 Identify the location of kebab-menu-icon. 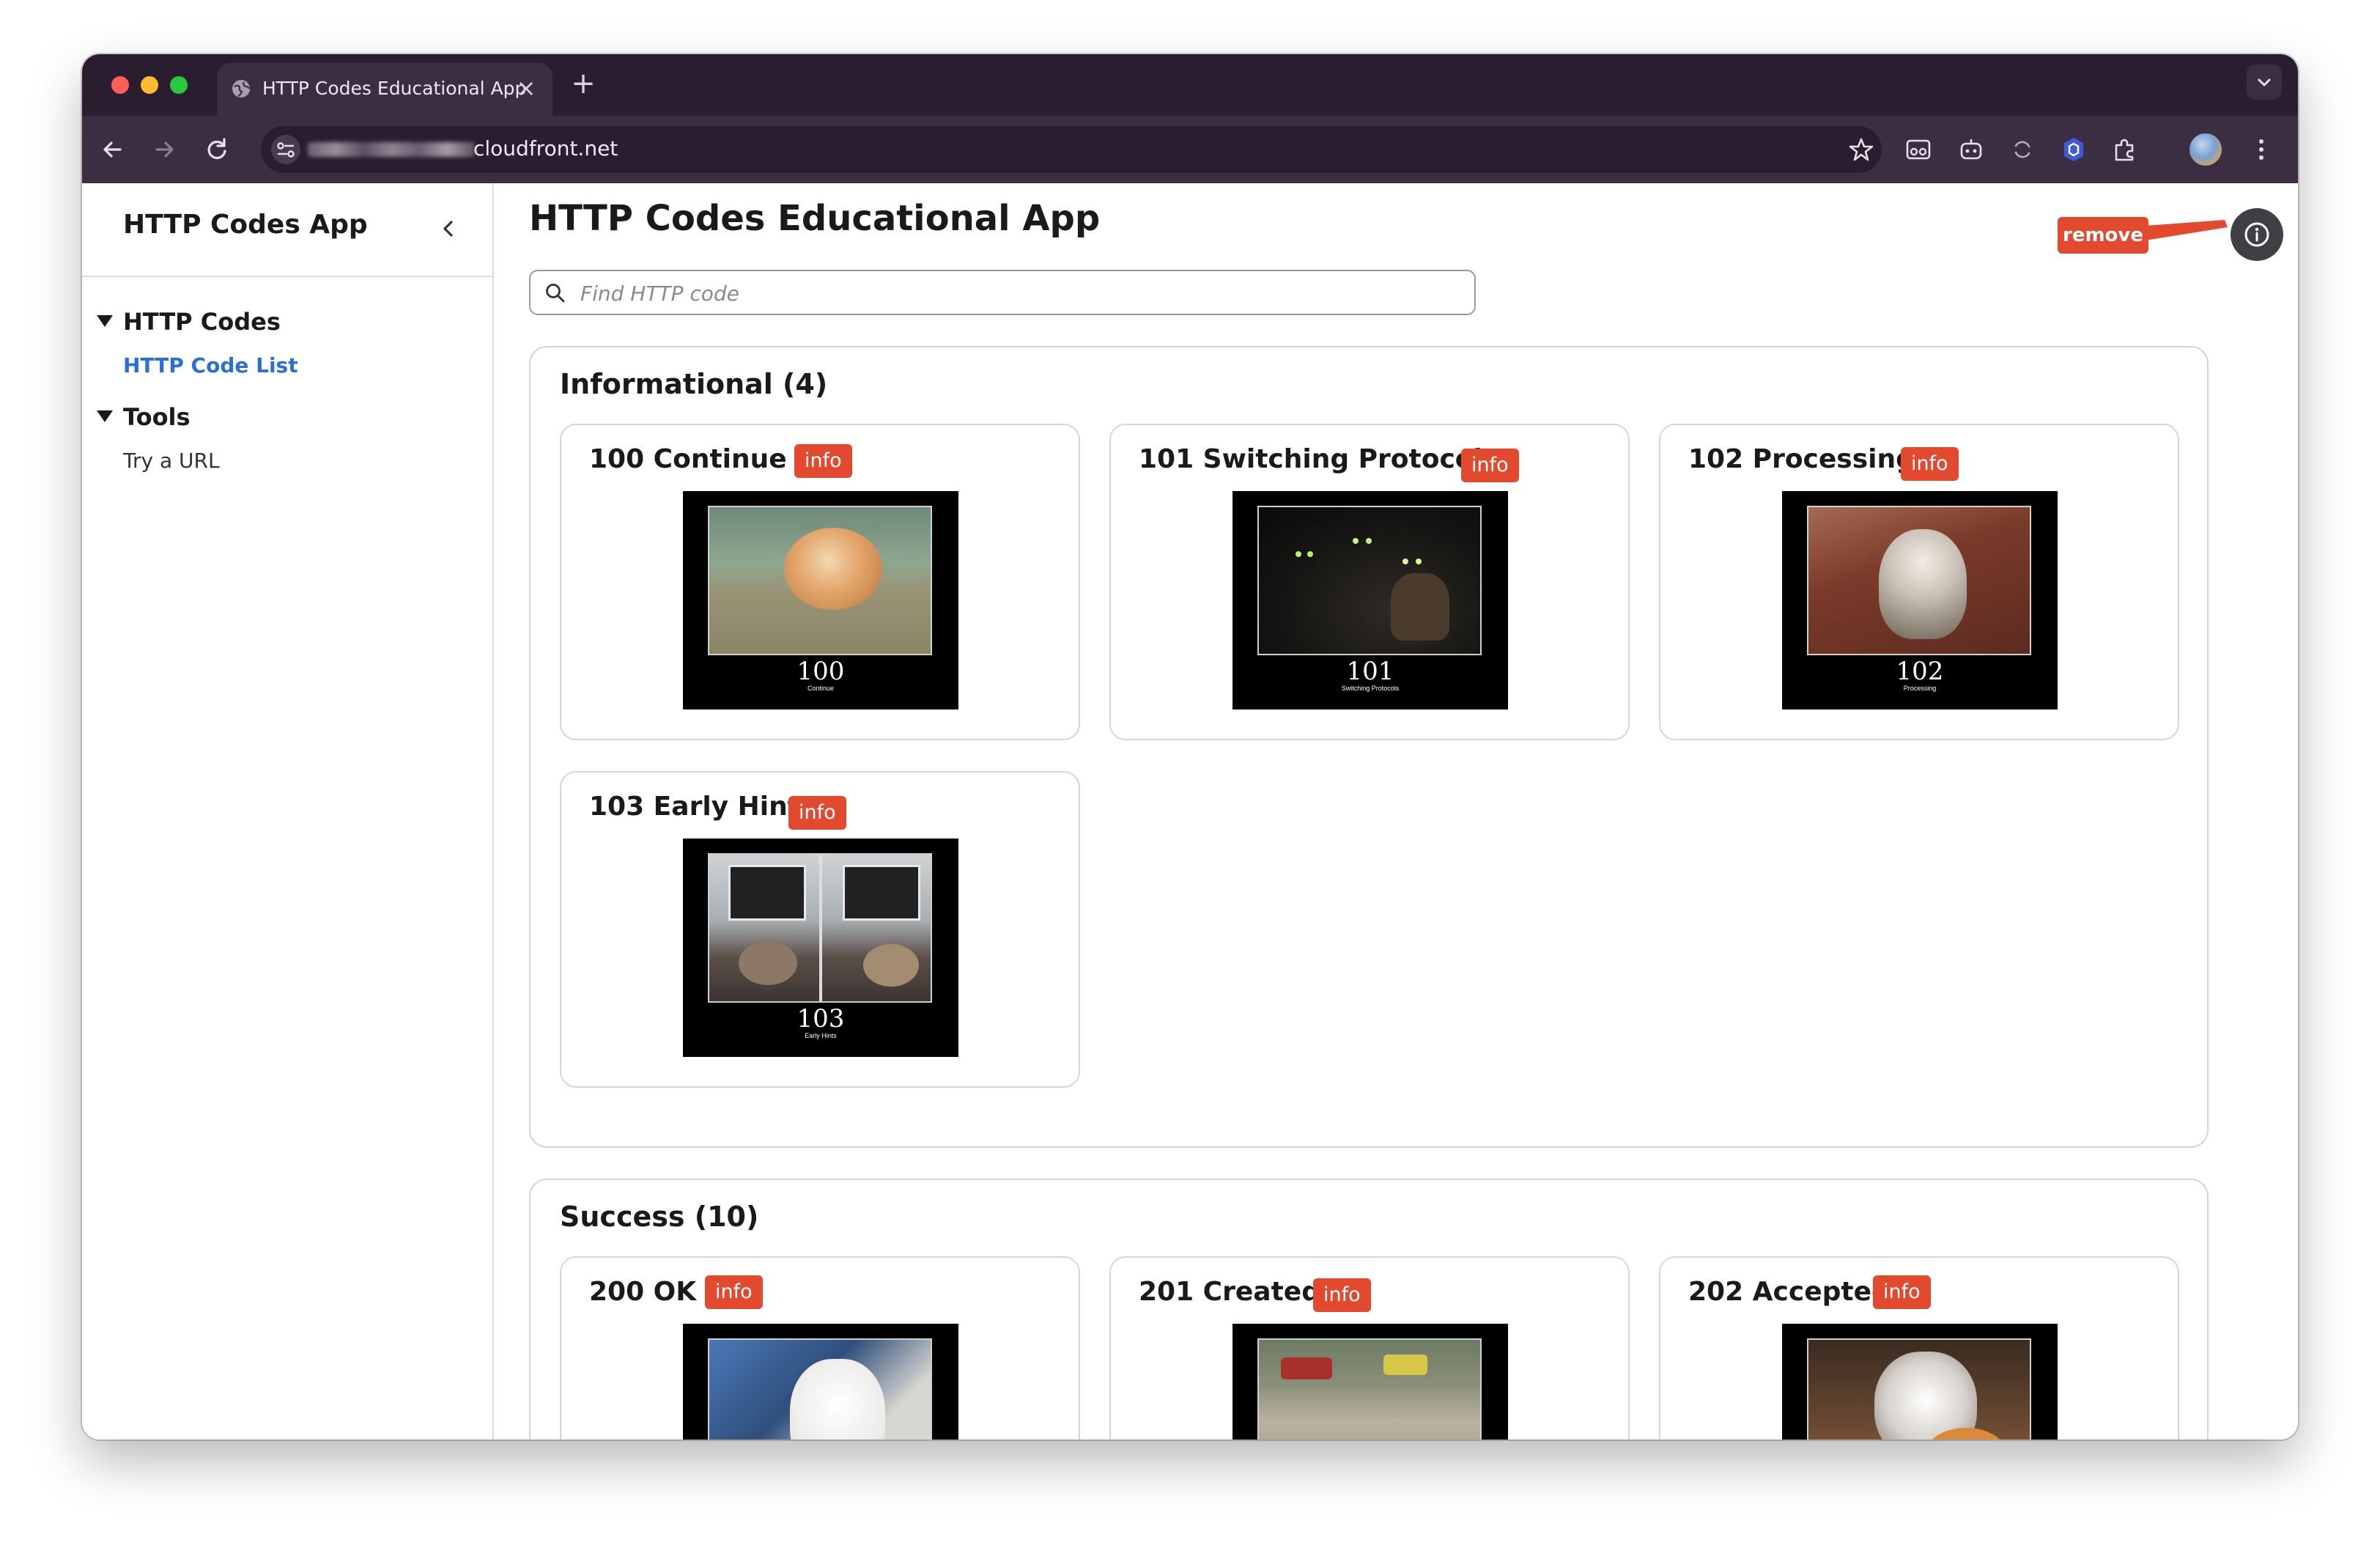
(2261, 149).